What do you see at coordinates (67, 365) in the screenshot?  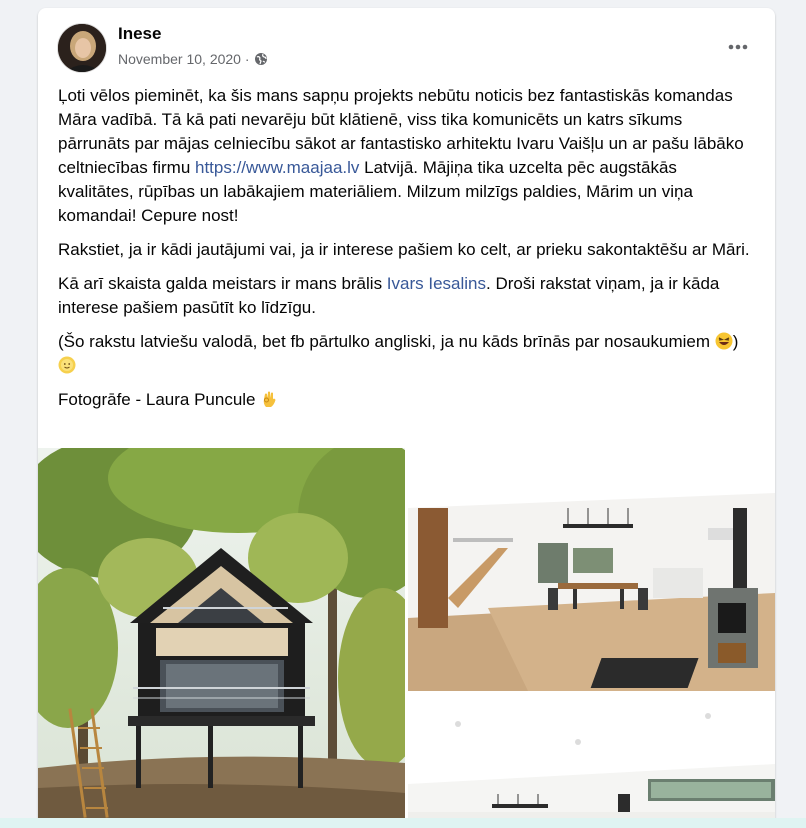 I see `sun-face-emoji` at bounding box center [67, 365].